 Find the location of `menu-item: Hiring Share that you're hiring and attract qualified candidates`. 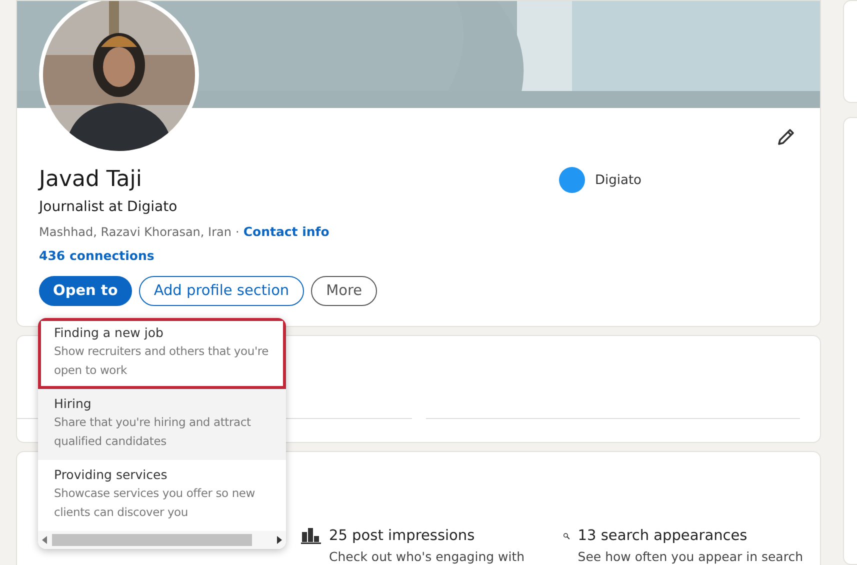

menu-item: Hiring Share that you're hiring and attract qualified candidates is located at coordinates (162, 424).